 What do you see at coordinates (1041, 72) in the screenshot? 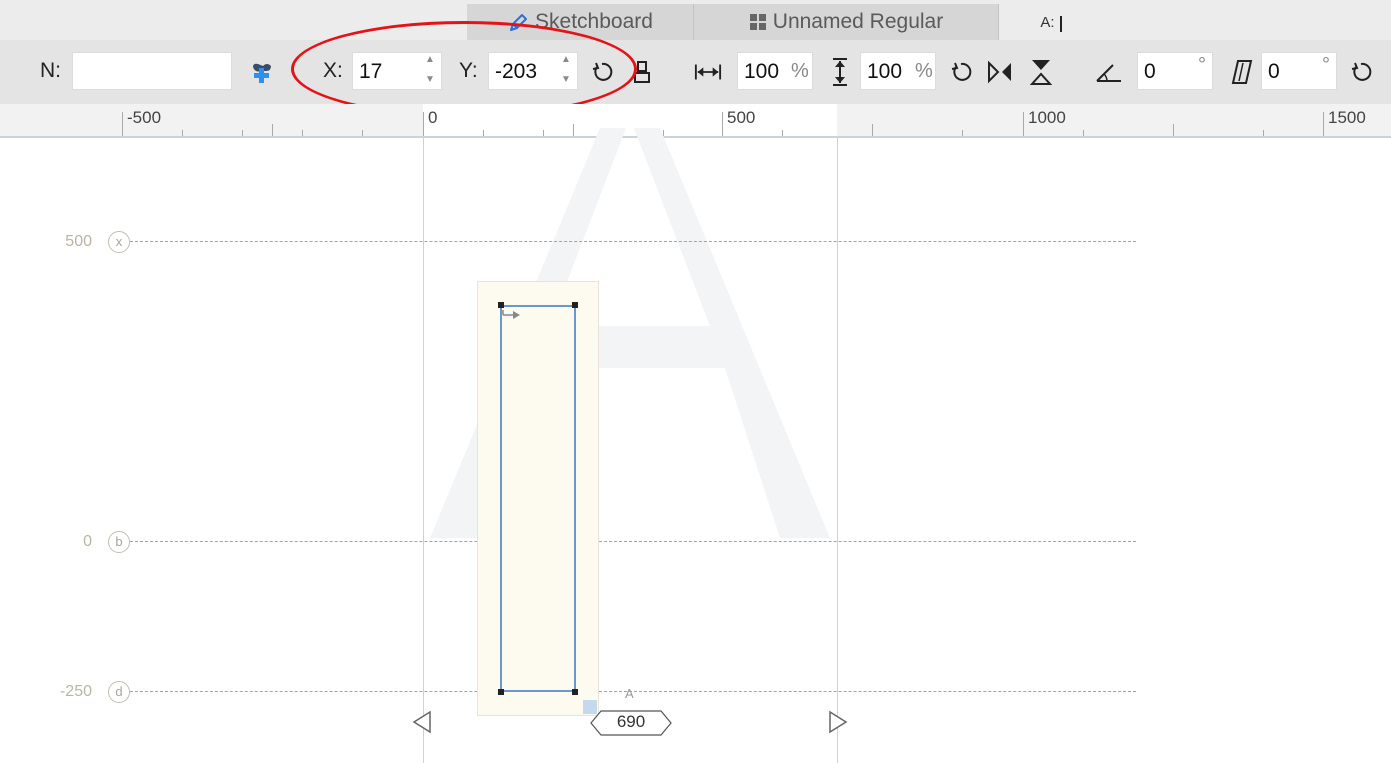
I see `flip-vertical-icon` at bounding box center [1041, 72].